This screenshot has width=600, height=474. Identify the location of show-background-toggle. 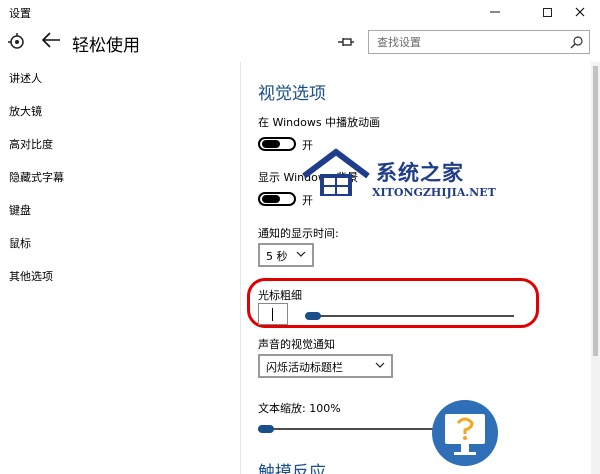
(277, 199).